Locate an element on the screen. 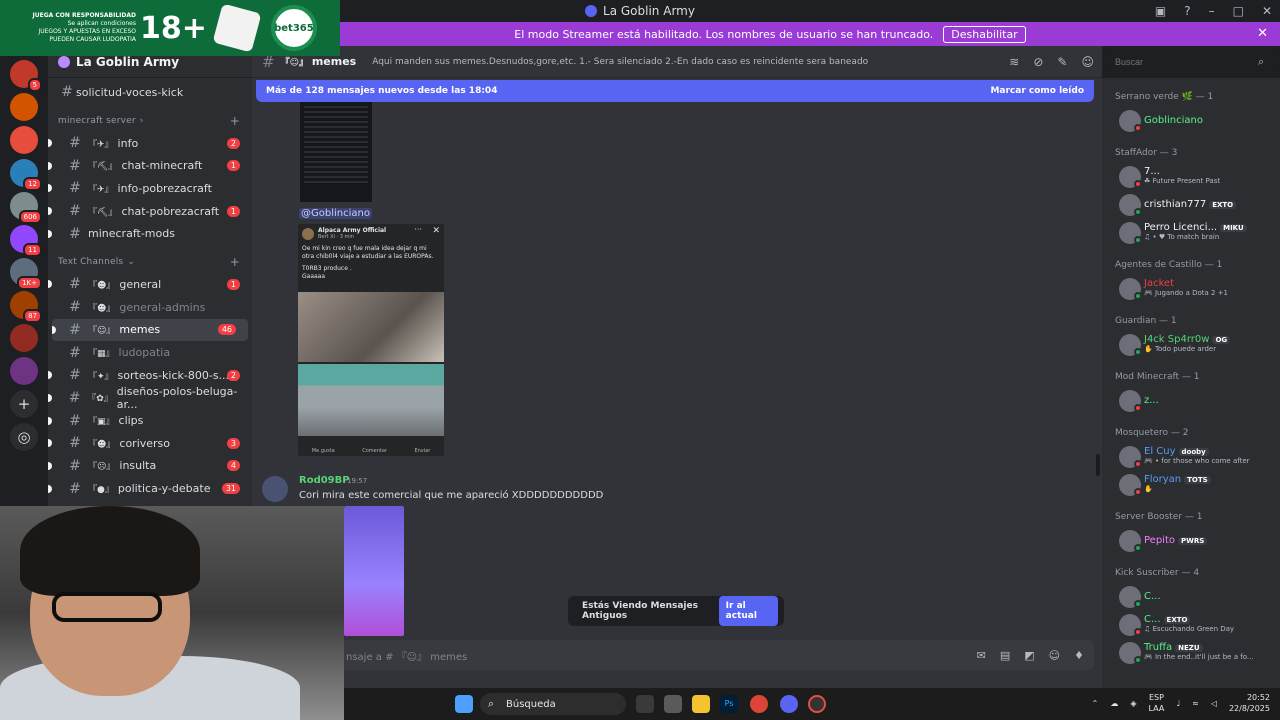  member-list-icon: ☺ is located at coordinates (1087, 62).